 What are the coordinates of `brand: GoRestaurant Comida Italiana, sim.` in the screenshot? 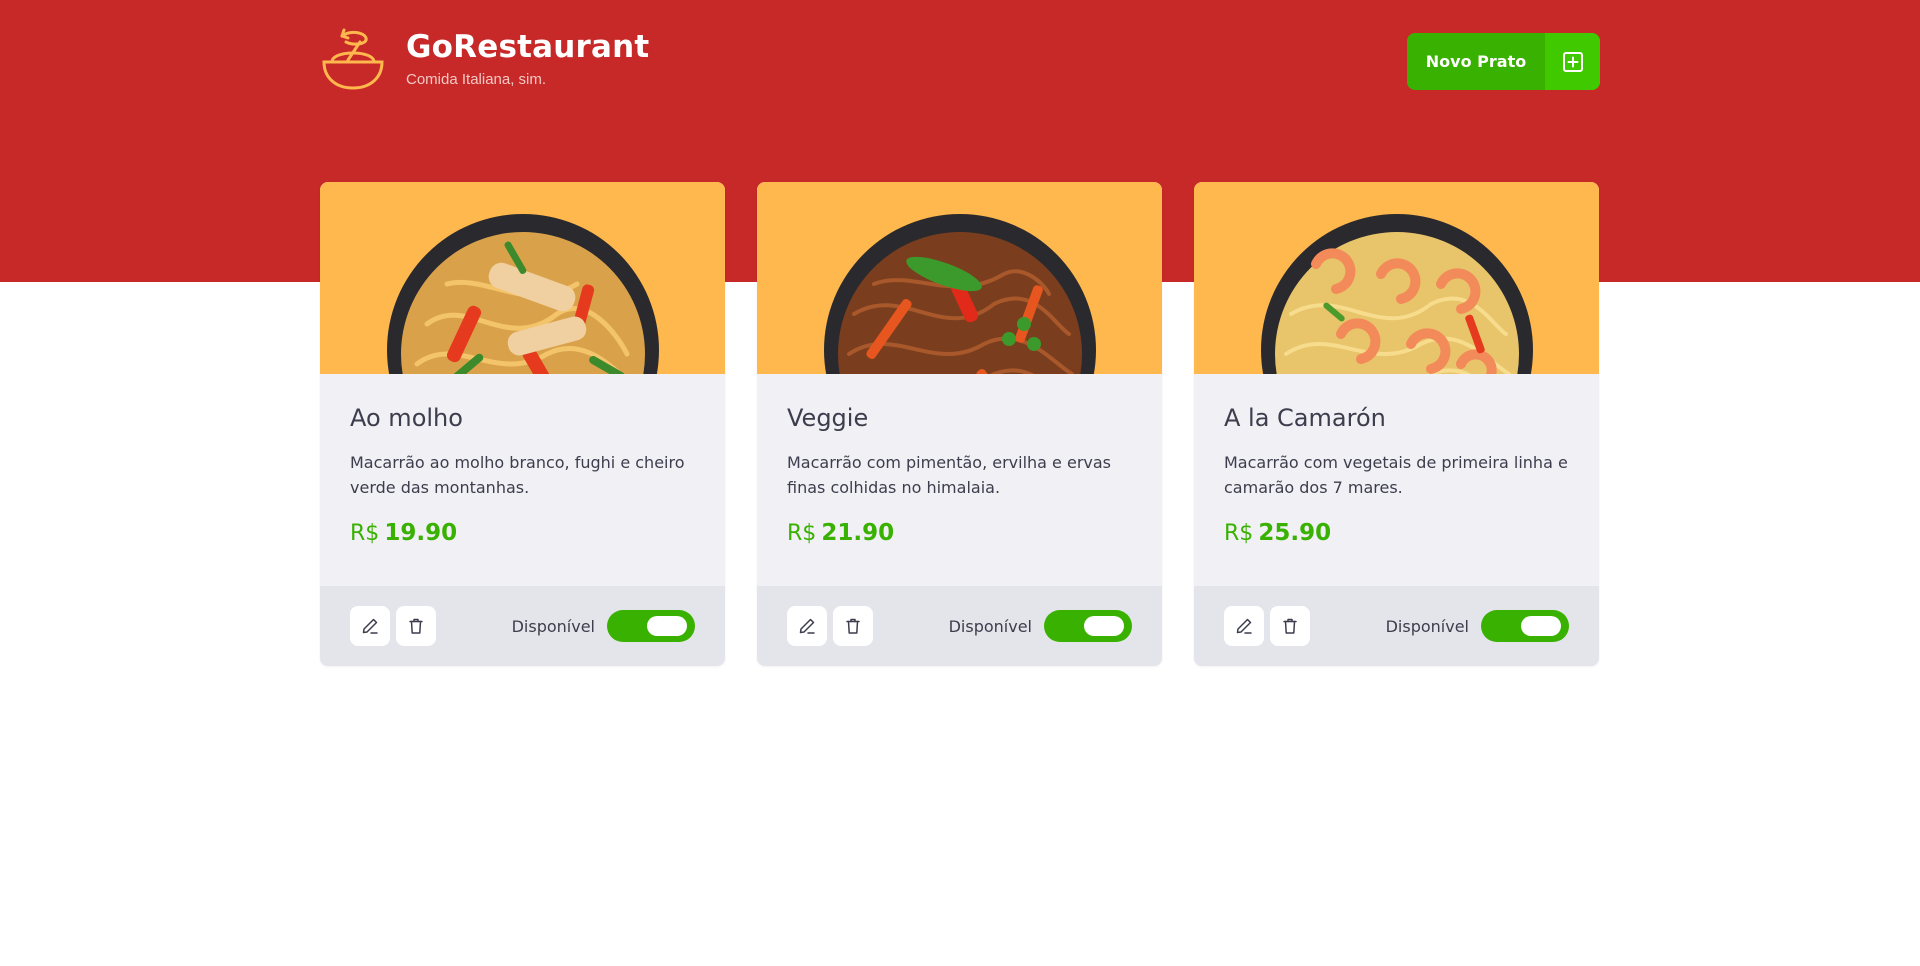 It's located at (484, 61).